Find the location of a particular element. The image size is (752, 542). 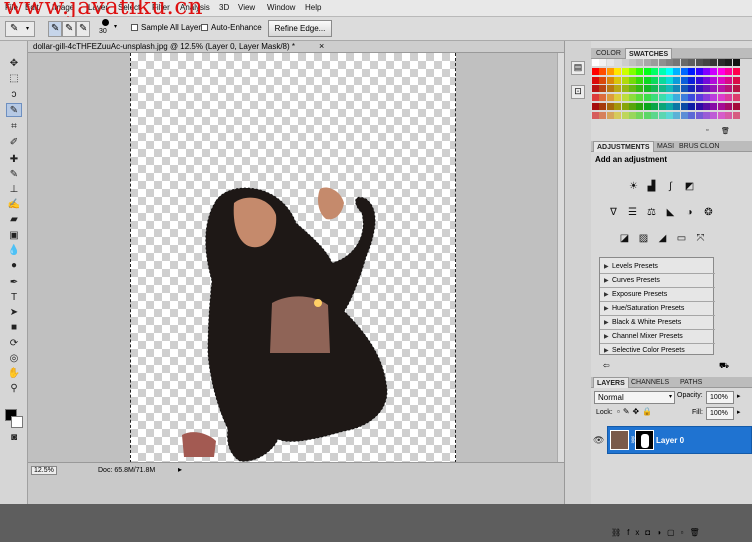

invert-icon: ◪ is located at coordinates (624, 238).